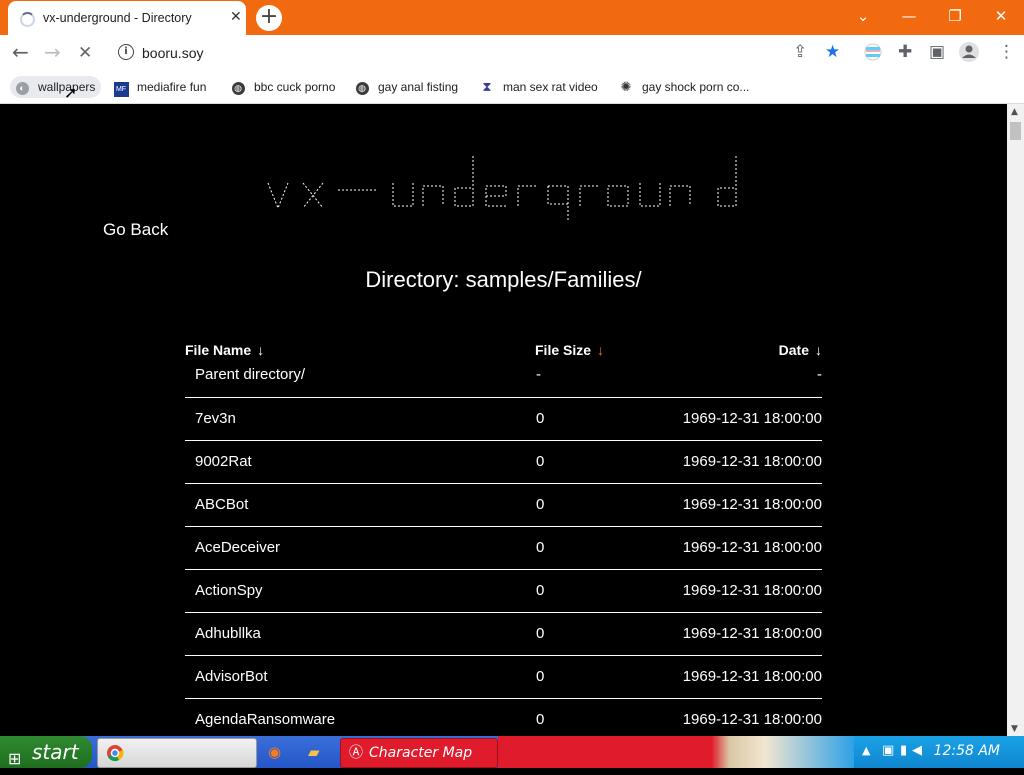 Image resolution: width=1024 pixels, height=775 pixels. I want to click on file-name: 9002Rat, so click(223, 461).